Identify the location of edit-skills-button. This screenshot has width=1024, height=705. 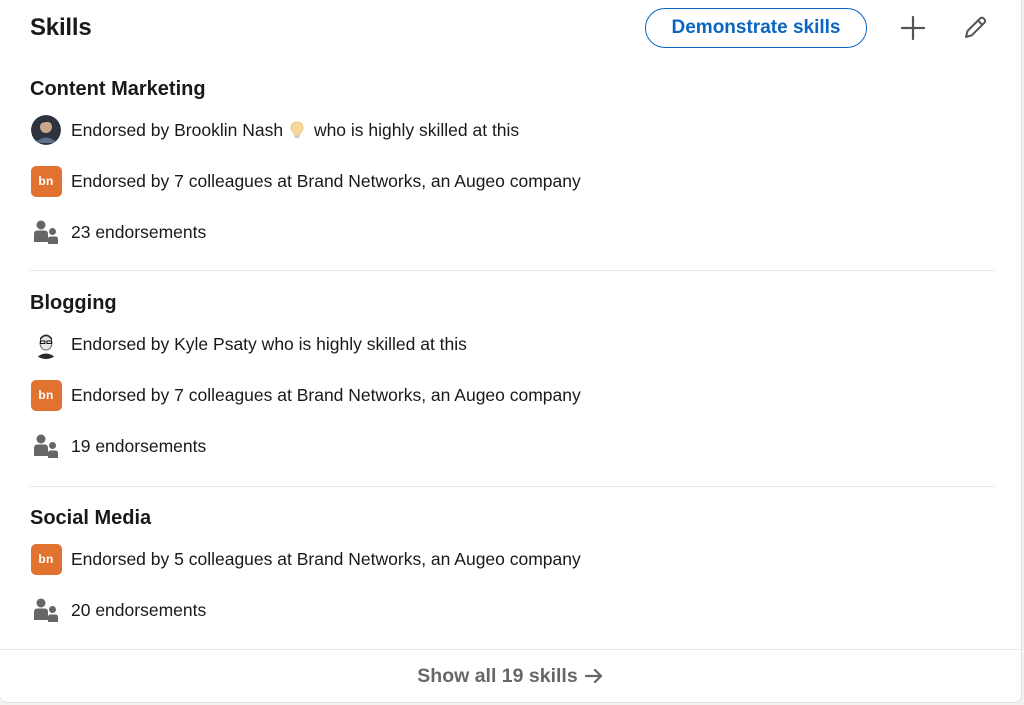
(975, 28).